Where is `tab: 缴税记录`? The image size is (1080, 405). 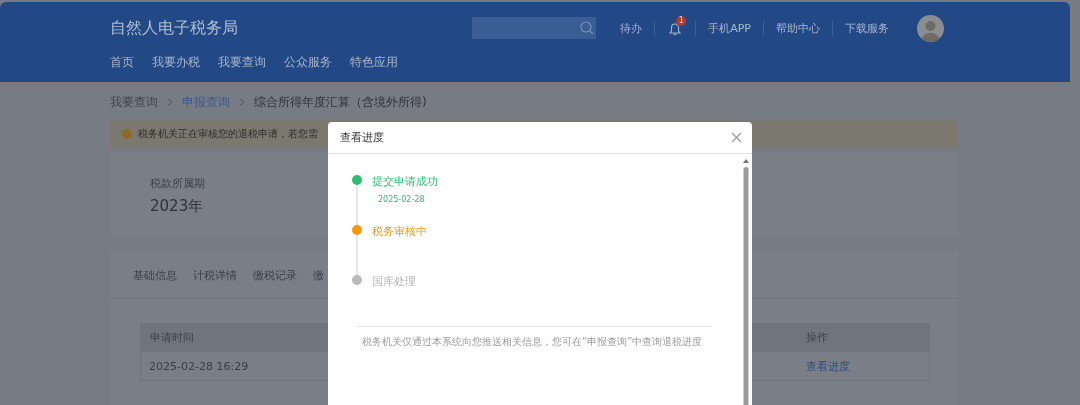 tab: 缴税记录 is located at coordinates (275, 283).